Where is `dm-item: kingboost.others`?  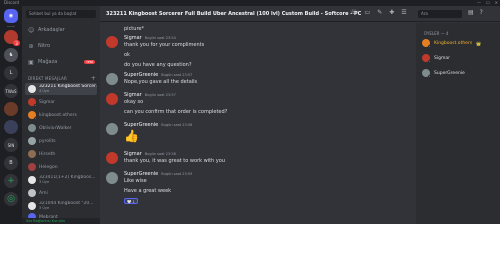 dm-item: kingboost.others is located at coordinates (61, 115).